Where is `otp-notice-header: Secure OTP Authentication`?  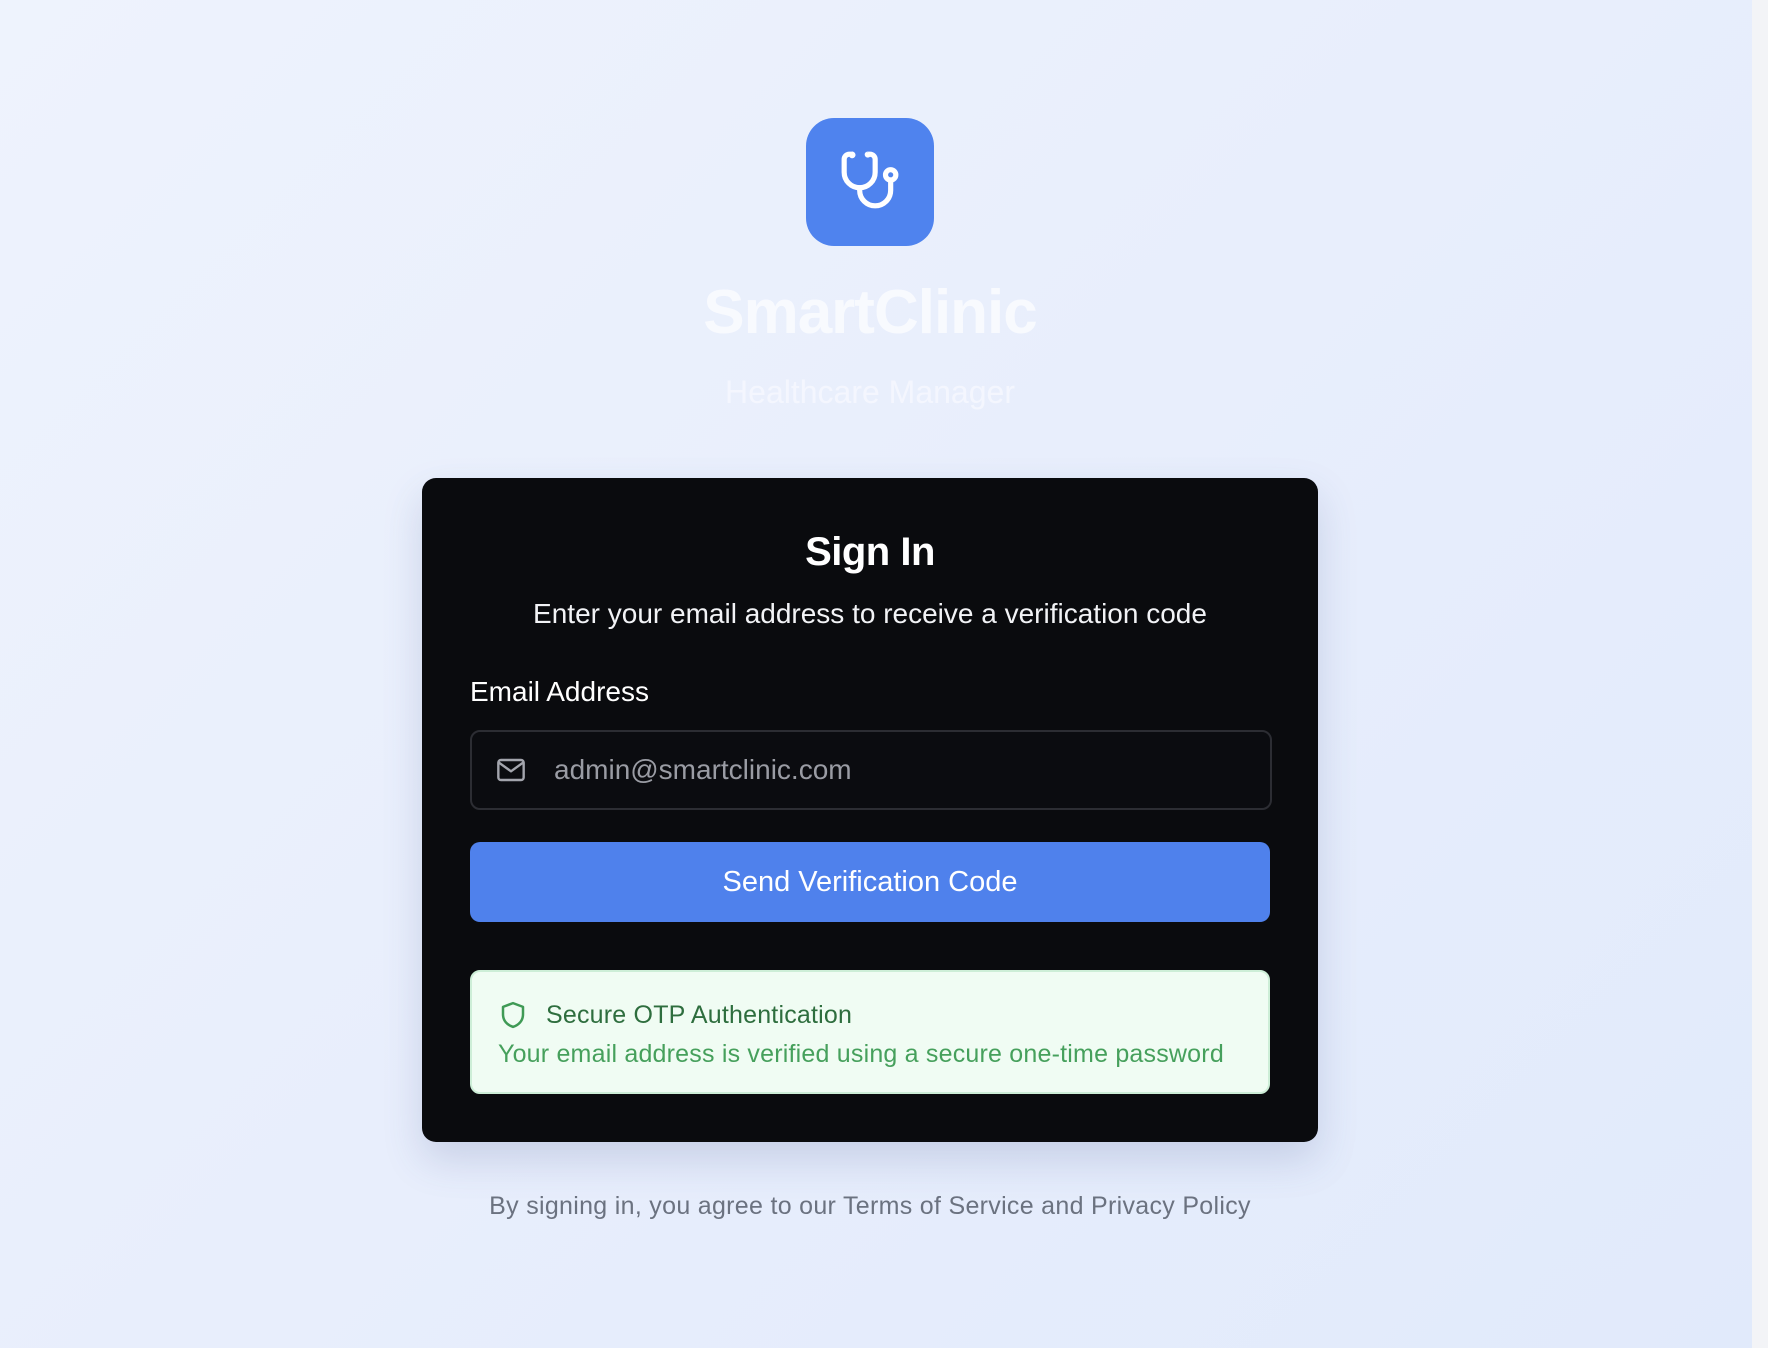
otp-notice-header: Secure OTP Authentication is located at coordinates (675, 1015).